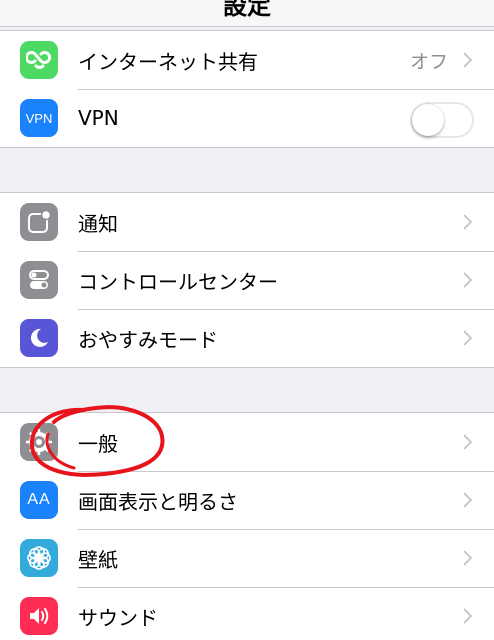 Image resolution: width=494 pixels, height=640 pixels. What do you see at coordinates (98, 223) in the screenshot?
I see `settings-row-label: 通知` at bounding box center [98, 223].